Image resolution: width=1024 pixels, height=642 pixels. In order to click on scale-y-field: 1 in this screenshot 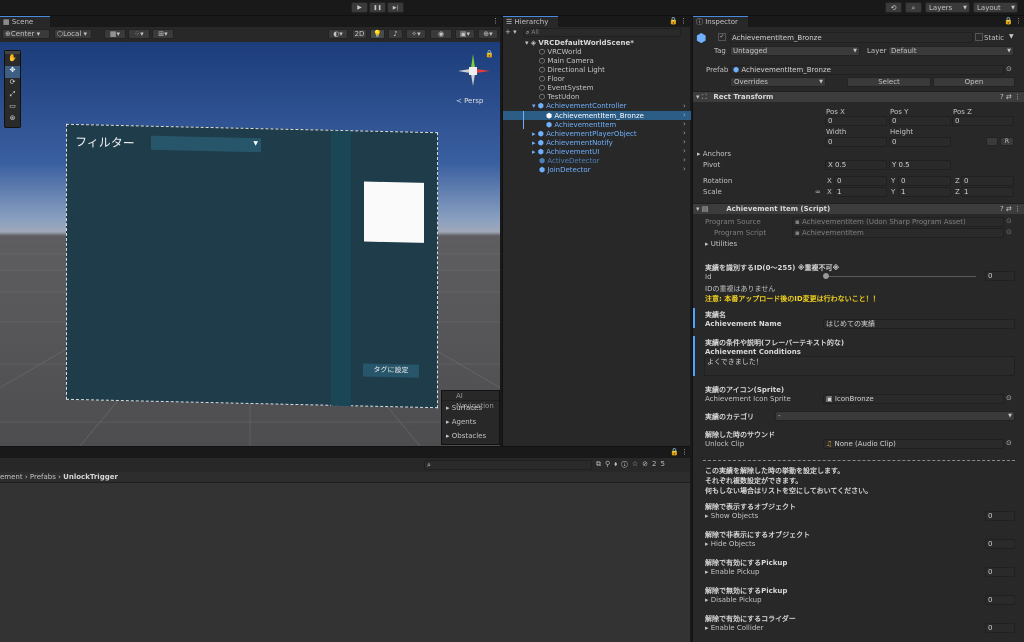, I will do `click(924, 192)`.